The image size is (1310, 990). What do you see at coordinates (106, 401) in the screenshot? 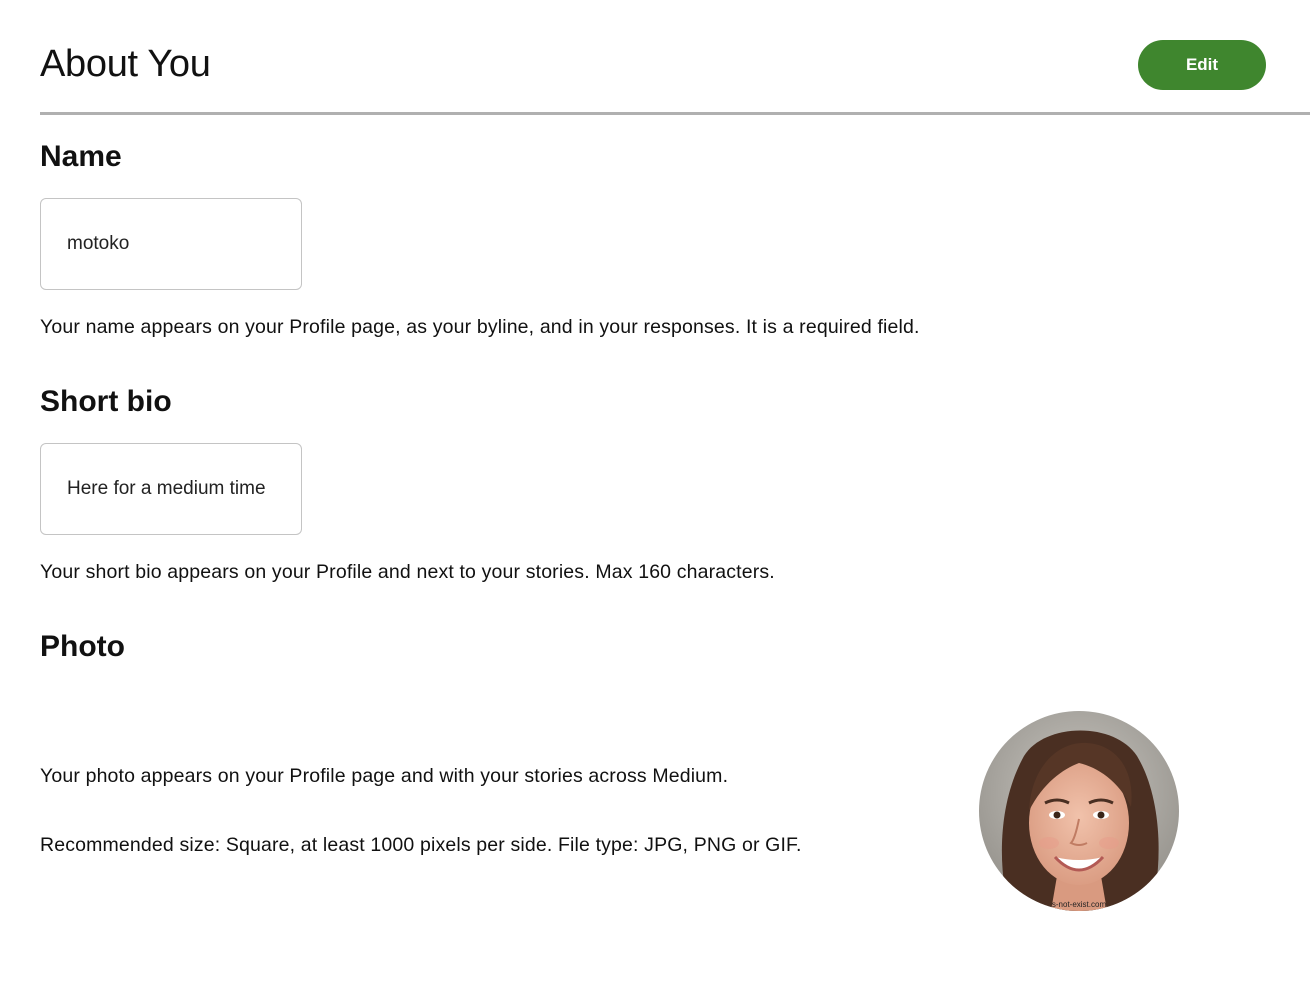
I see `bio-section-title: Short bio` at bounding box center [106, 401].